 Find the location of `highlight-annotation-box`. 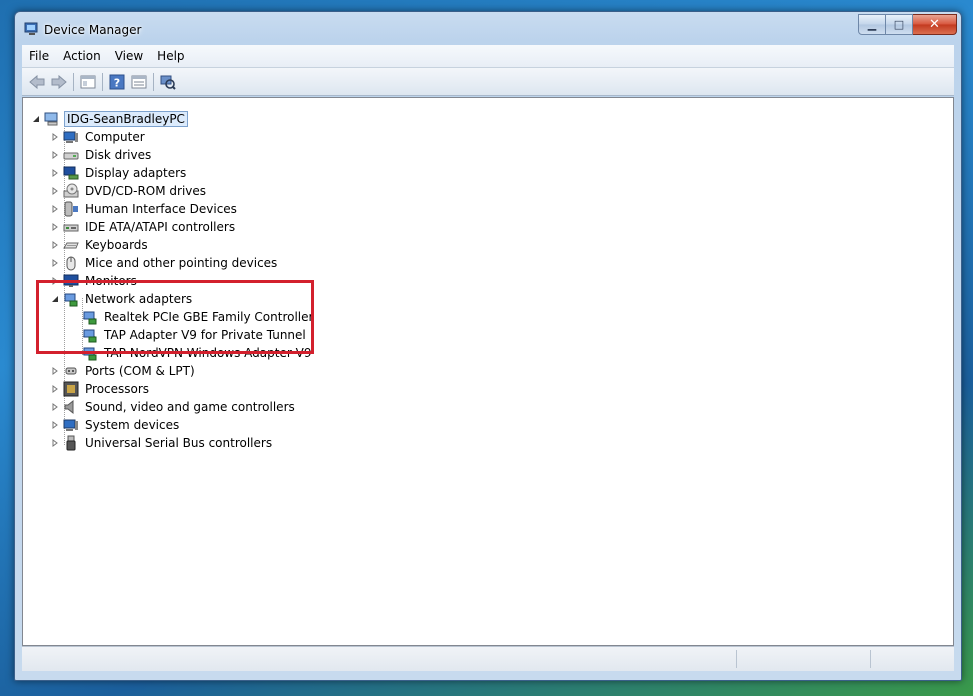

highlight-annotation-box is located at coordinates (175, 317).